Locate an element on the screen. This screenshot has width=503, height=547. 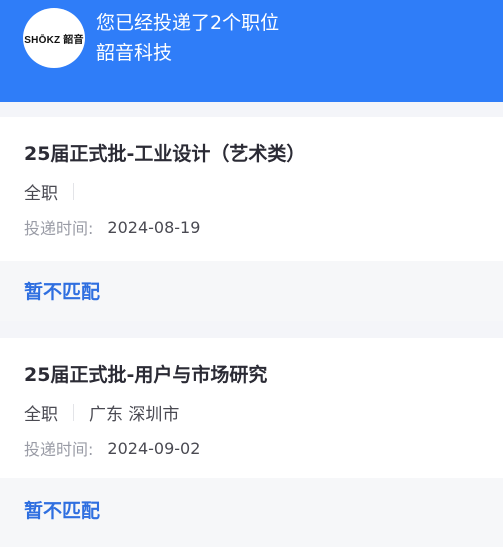
company-name: 韶音科技 is located at coordinates (134, 53).